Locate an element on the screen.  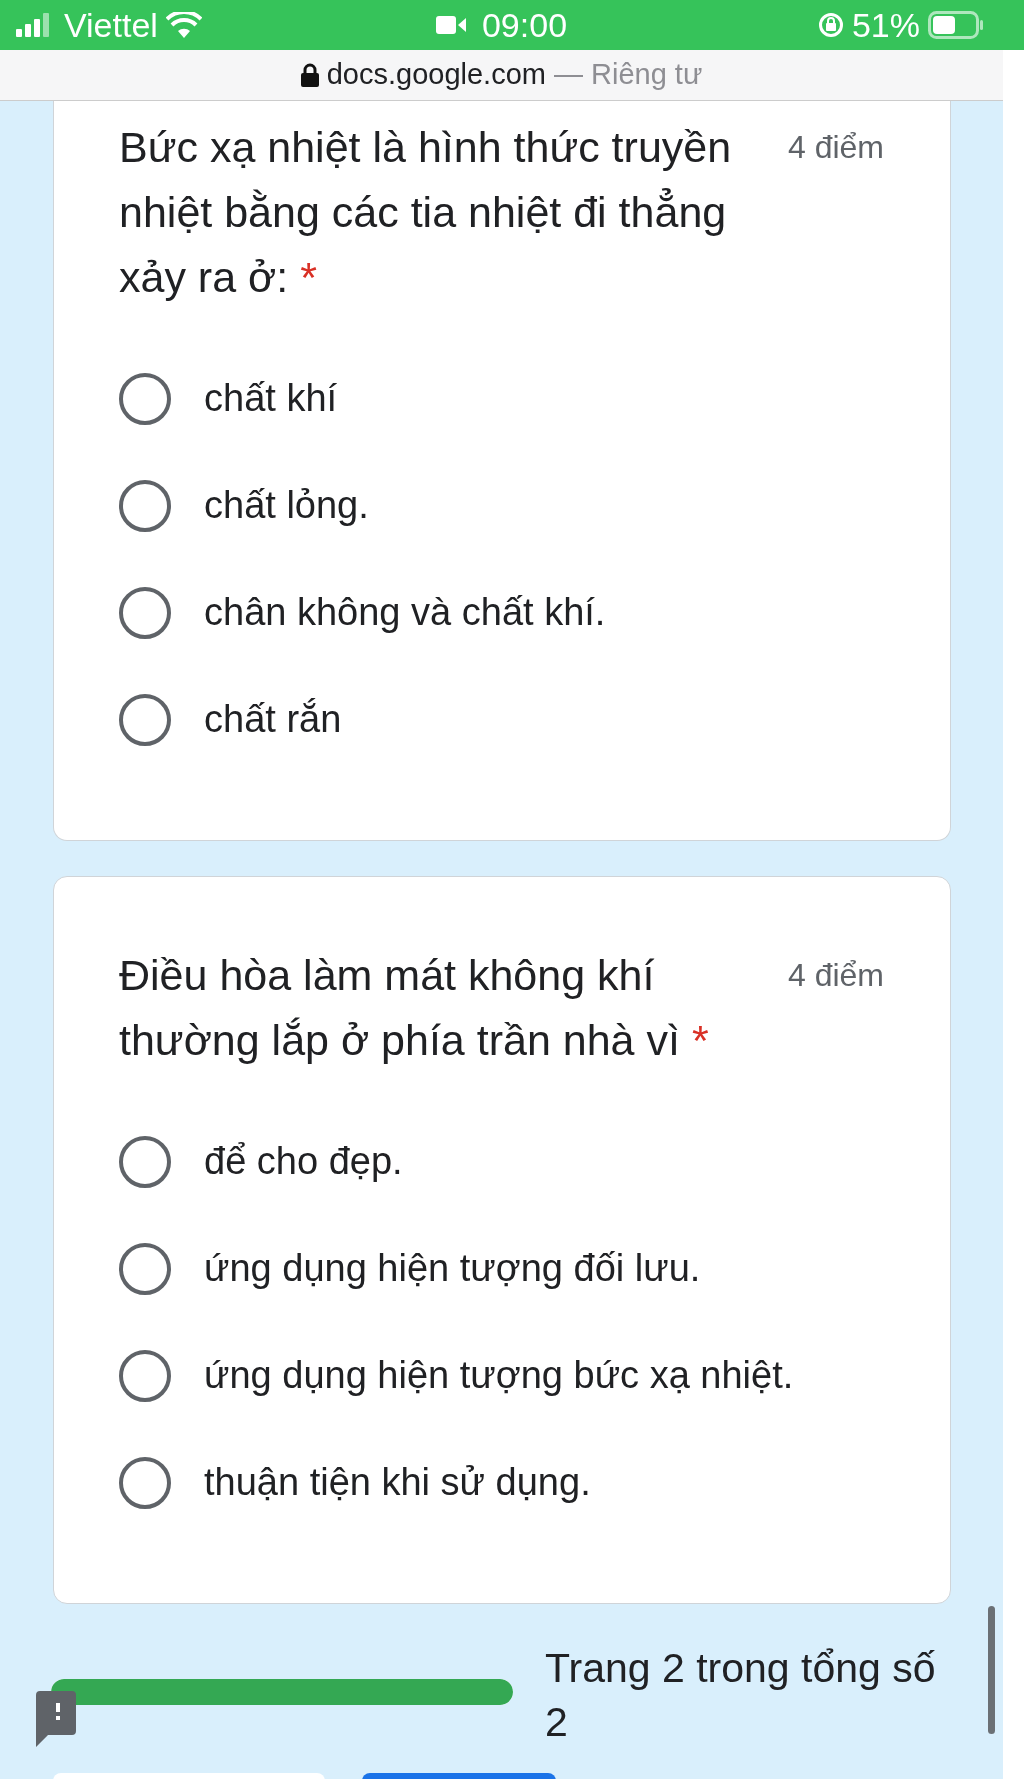
domain-text: docs.google.com is located at coordinates (436, 75).